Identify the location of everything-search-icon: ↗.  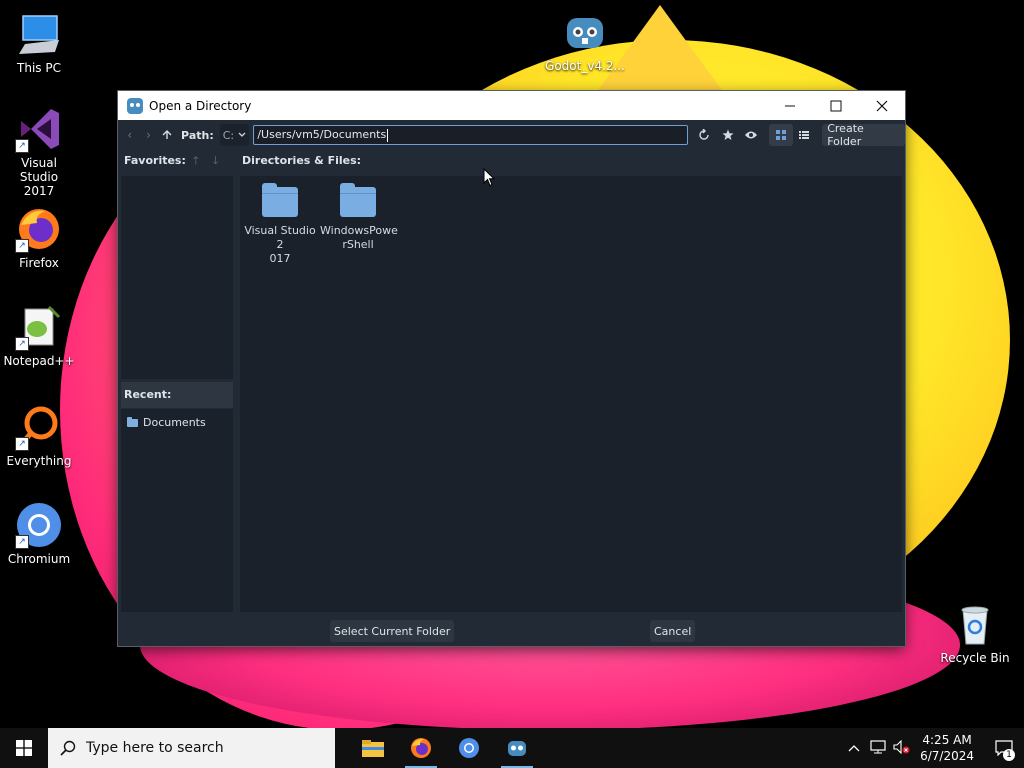
(39, 427).